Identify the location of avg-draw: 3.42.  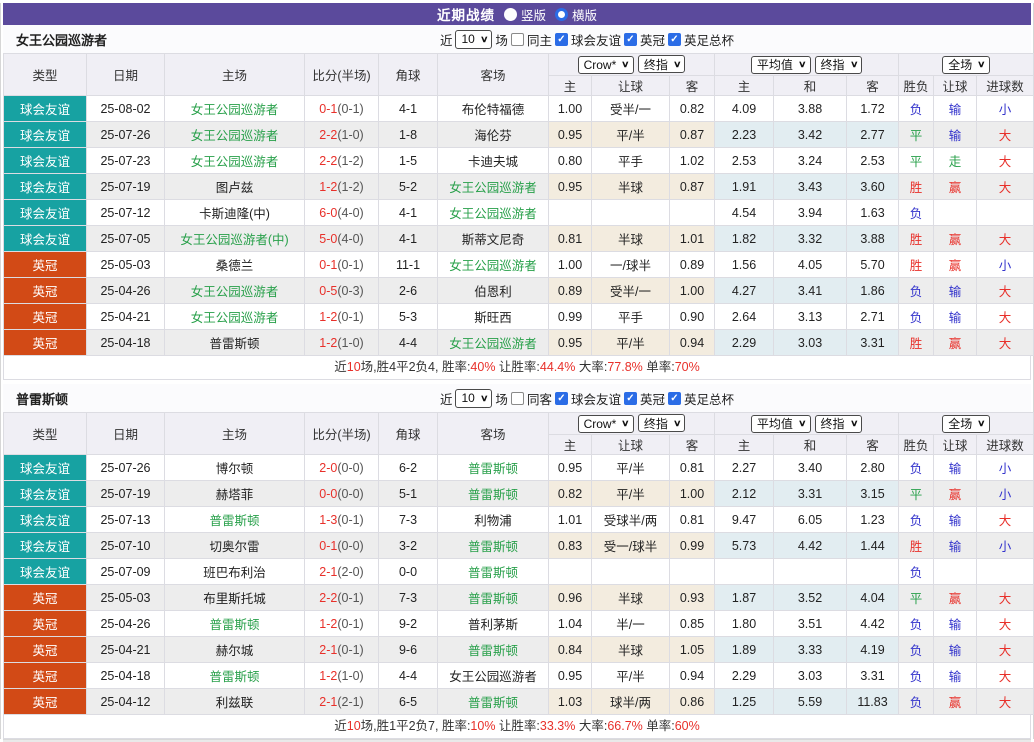
(810, 134).